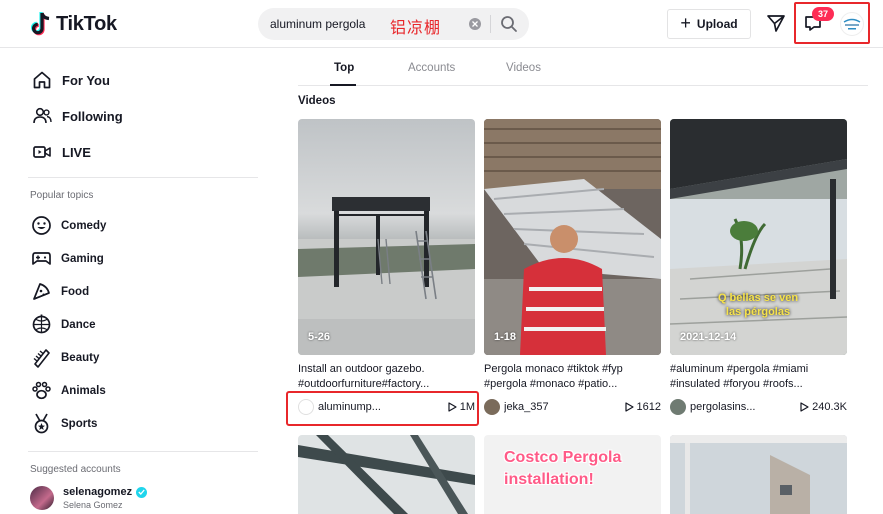  What do you see at coordinates (717, 24) in the screenshot?
I see `upload-label: Upload` at bounding box center [717, 24].